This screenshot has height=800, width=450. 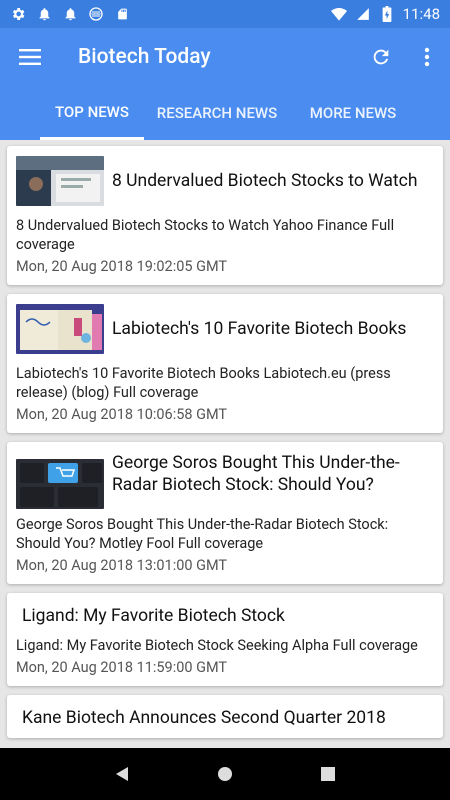 What do you see at coordinates (122, 667) in the screenshot?
I see `news-date: Mon, 20 Aug 2018 11:59:00 GMT` at bounding box center [122, 667].